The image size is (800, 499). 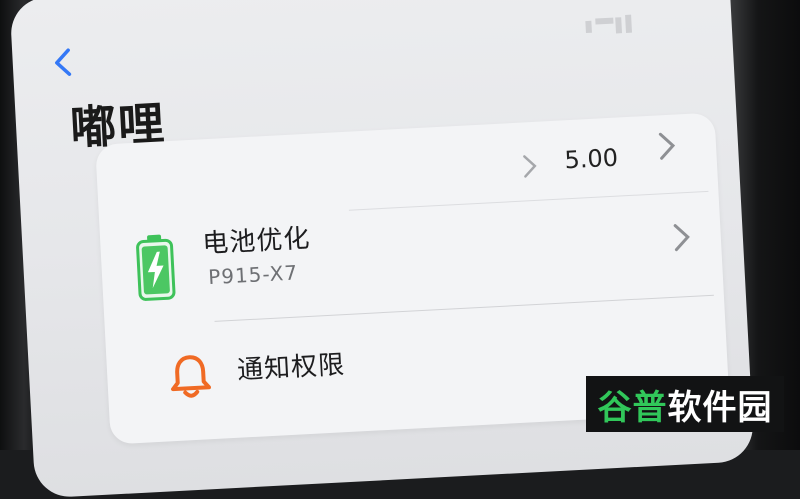 What do you see at coordinates (156, 268) in the screenshot?
I see `battery-charging-icon` at bounding box center [156, 268].